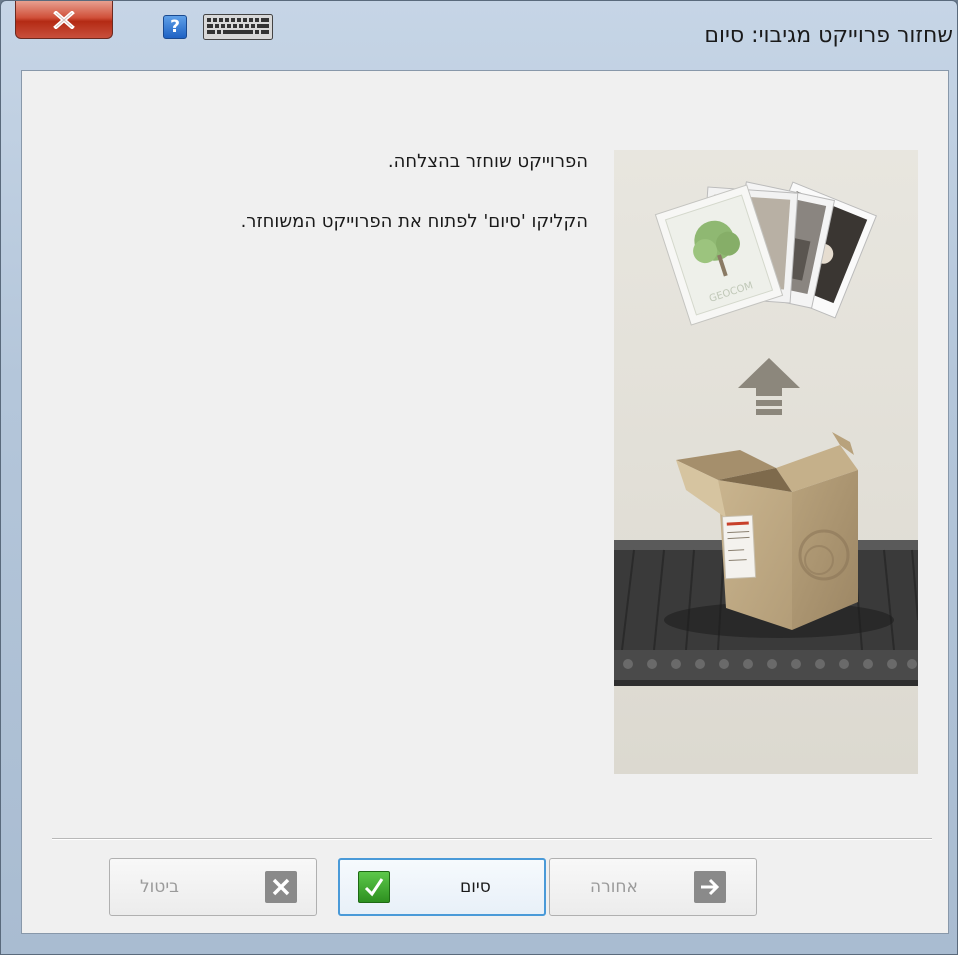 The width and height of the screenshot is (958, 955). What do you see at coordinates (710, 887) in the screenshot?
I see `arrow-right-icon` at bounding box center [710, 887].